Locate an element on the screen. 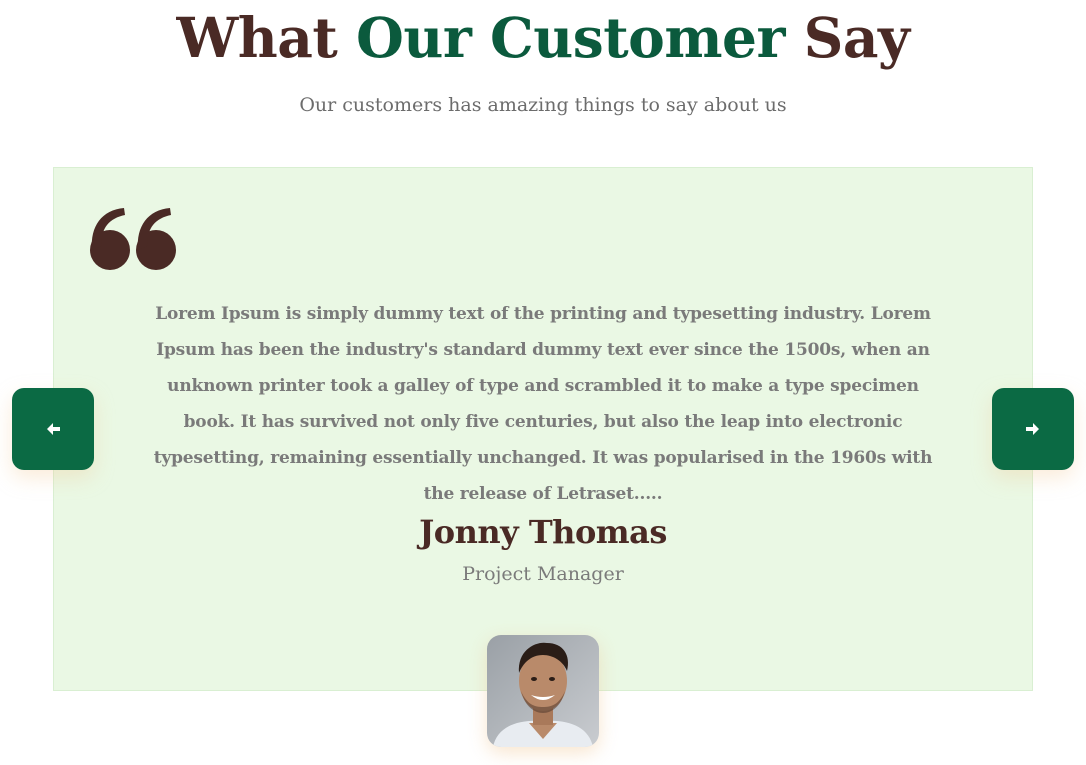  arrow-left-icon is located at coordinates (53, 429).